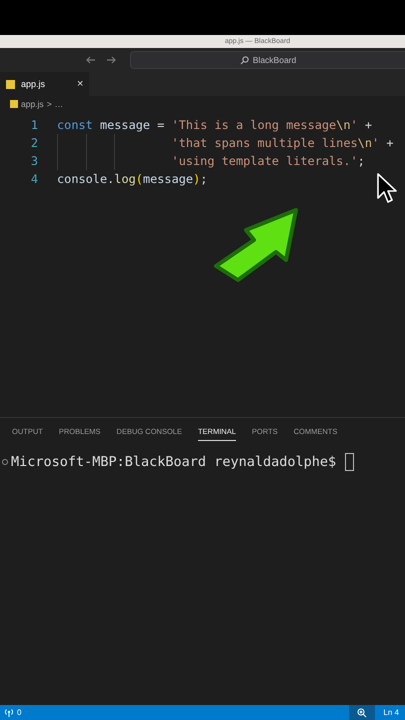 The height and width of the screenshot is (720, 405). What do you see at coordinates (214, 125) in the screenshot?
I see `code-line: const message = 'This is a long message\n' +` at bounding box center [214, 125].